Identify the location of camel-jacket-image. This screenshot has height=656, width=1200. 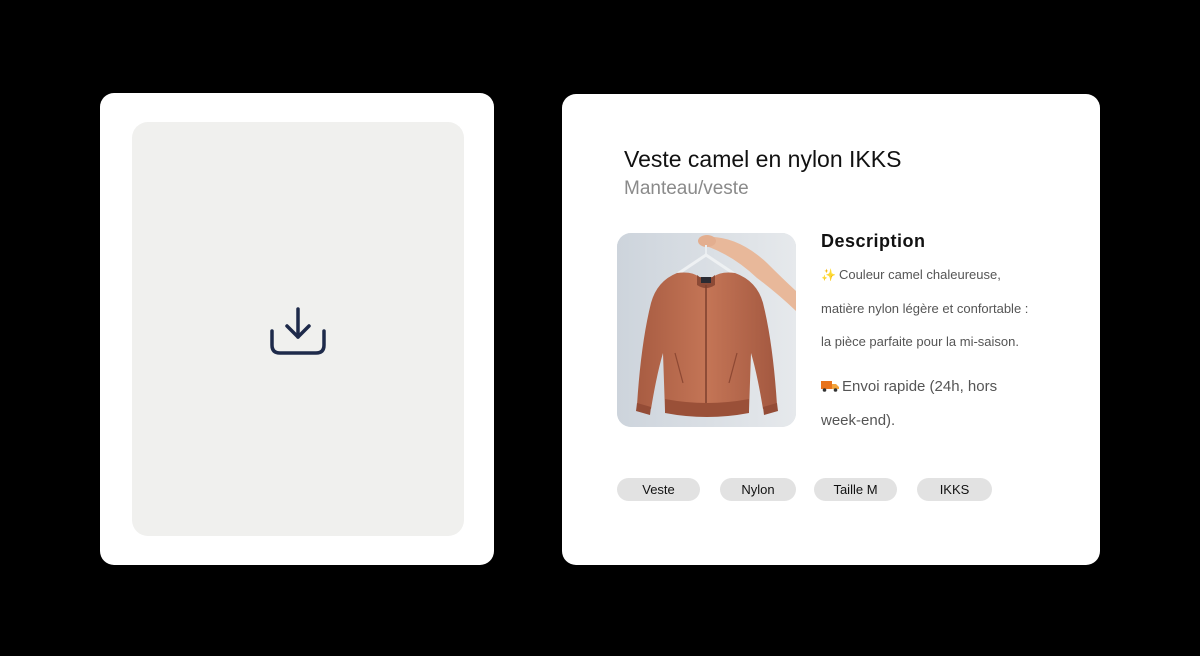
(706, 330).